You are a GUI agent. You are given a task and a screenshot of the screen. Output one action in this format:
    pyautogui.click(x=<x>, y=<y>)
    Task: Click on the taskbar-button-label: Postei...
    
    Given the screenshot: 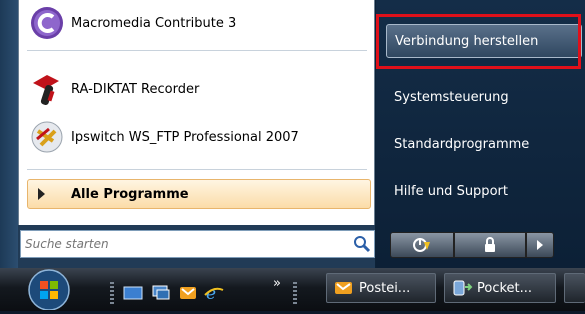 What is the action you would take?
    pyautogui.click(x=385, y=288)
    